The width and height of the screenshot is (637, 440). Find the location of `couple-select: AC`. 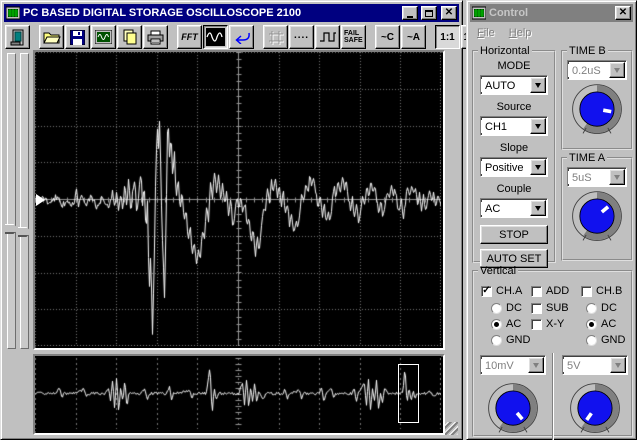

couple-select: AC is located at coordinates (514, 208).